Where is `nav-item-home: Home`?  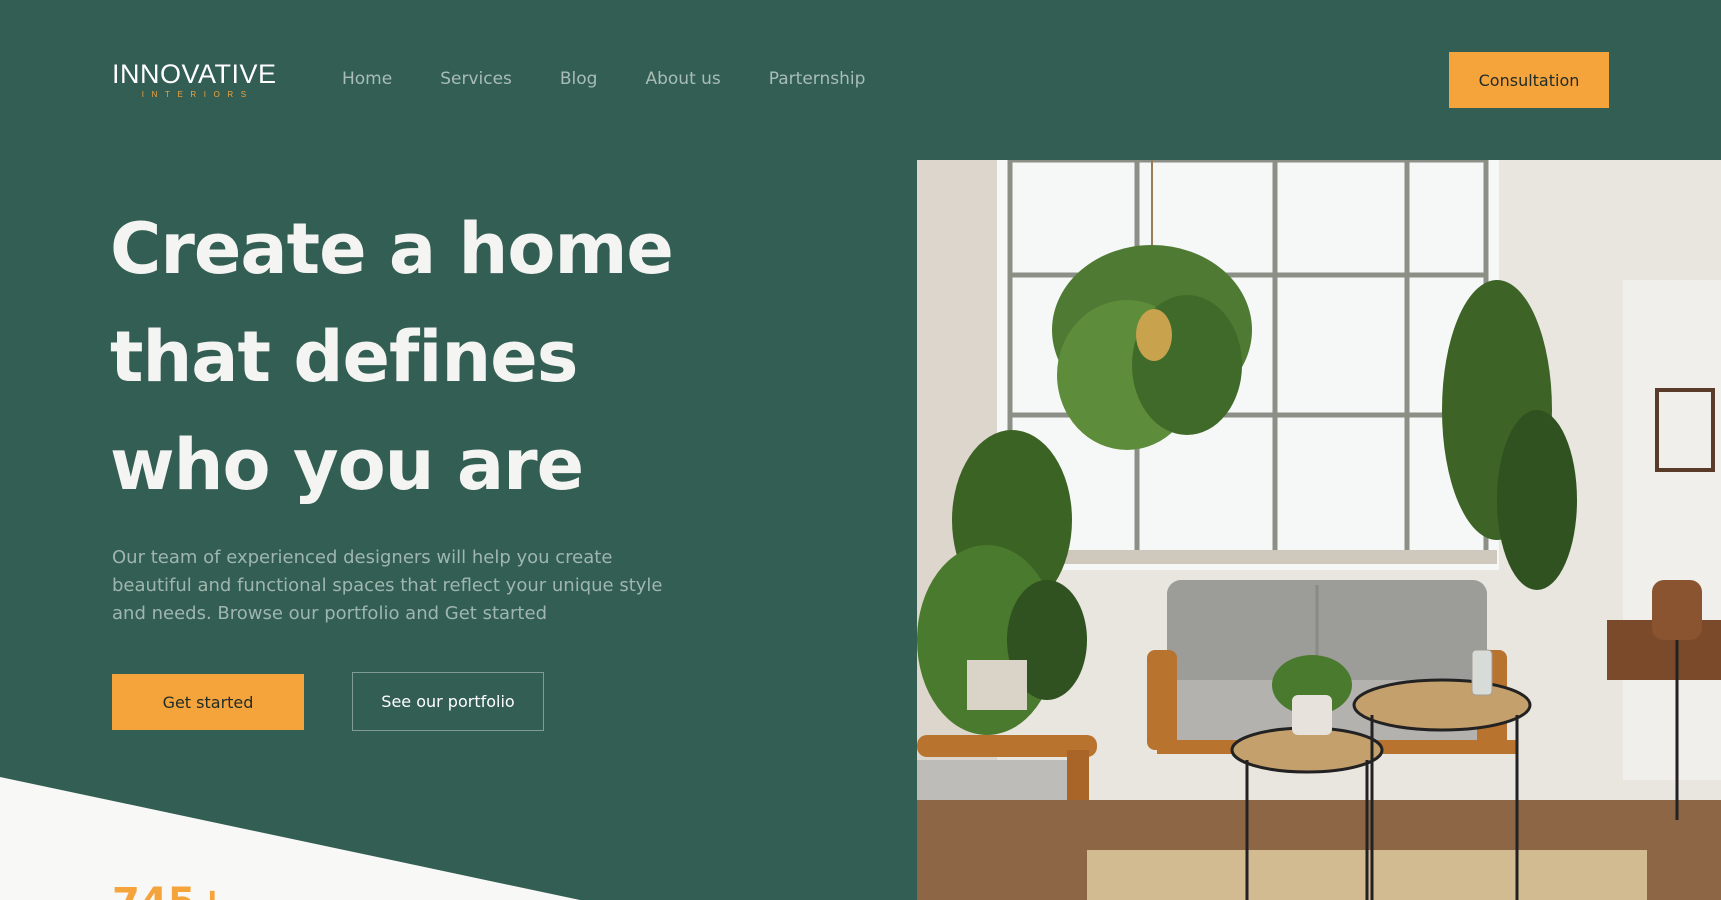 nav-item-home: Home is located at coordinates (367, 79).